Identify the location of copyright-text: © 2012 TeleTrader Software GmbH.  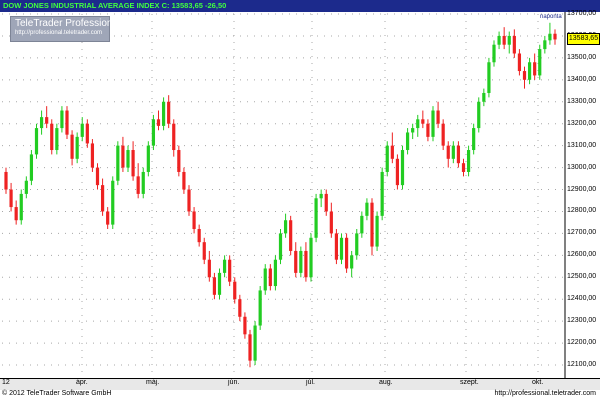
(57, 393).